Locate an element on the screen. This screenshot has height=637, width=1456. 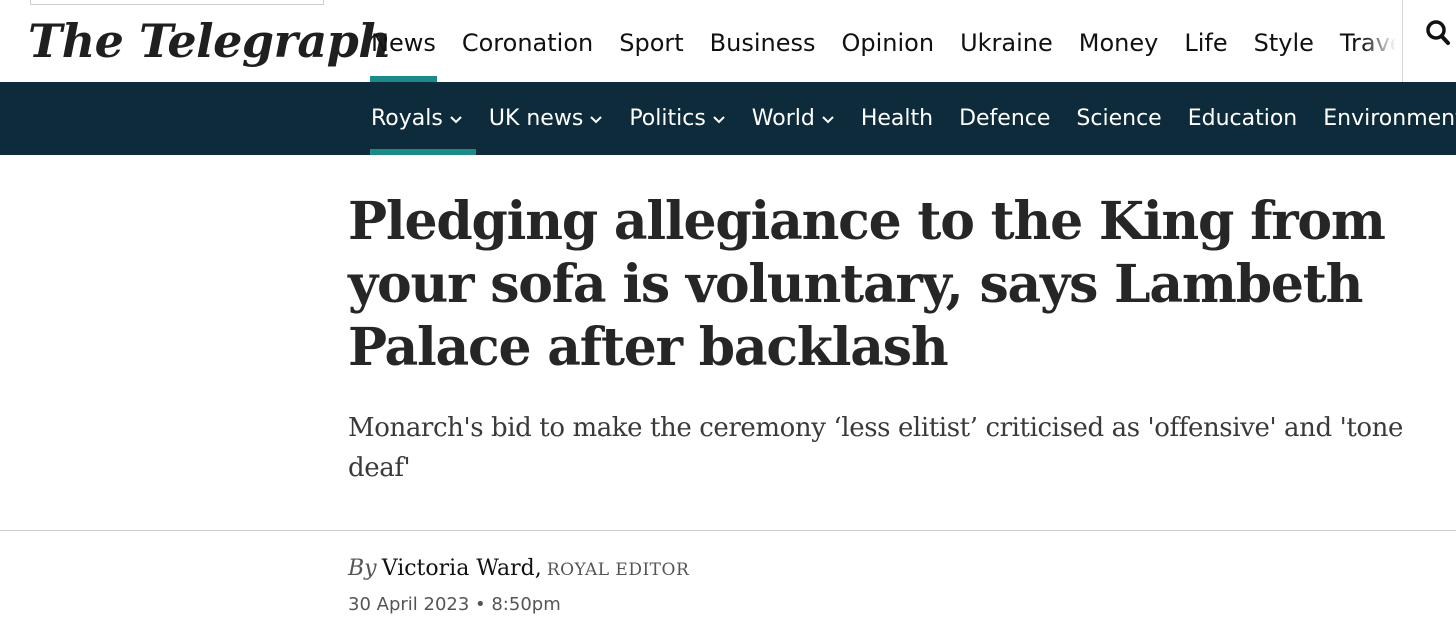
primary-nav-item-business: Business is located at coordinates (763, 41).